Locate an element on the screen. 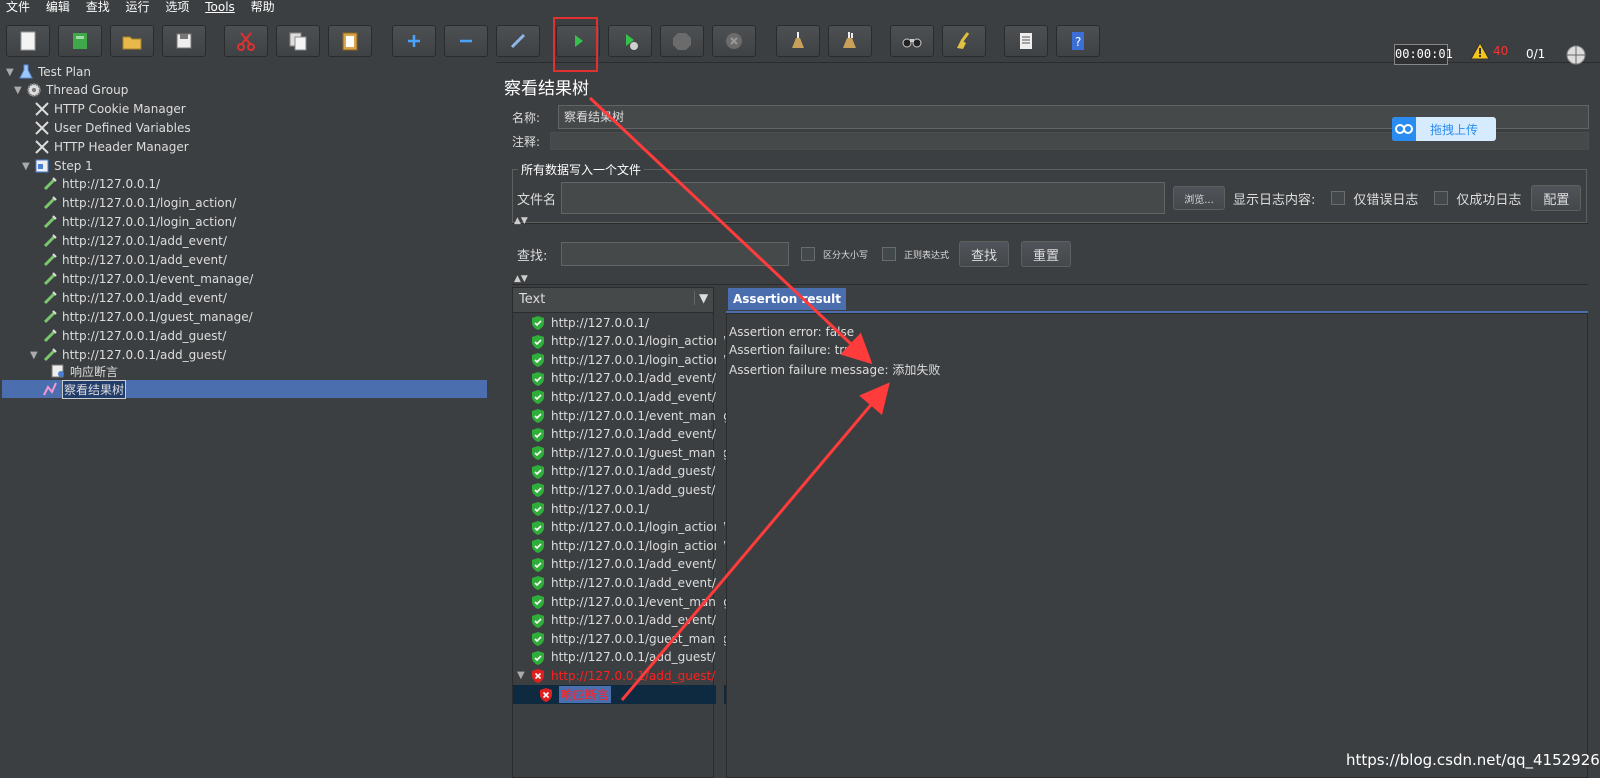 This screenshot has width=1600, height=778. configure-button: 配置 is located at coordinates (1556, 198).